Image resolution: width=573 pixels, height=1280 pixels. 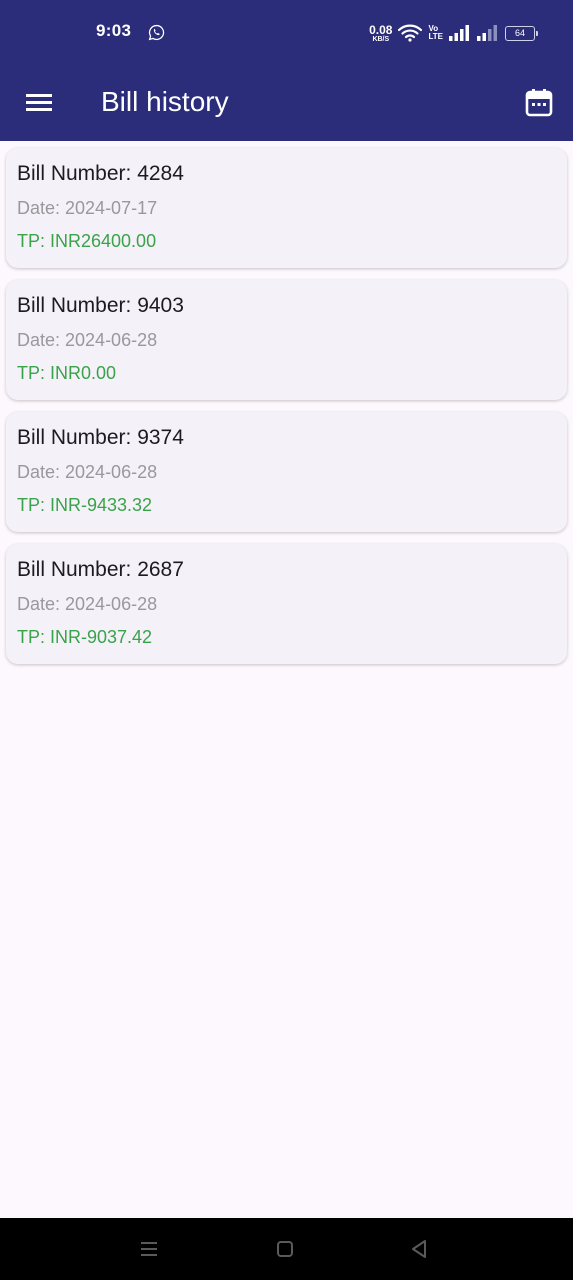 I want to click on bill-total: TP: INR0.00, so click(x=67, y=373).